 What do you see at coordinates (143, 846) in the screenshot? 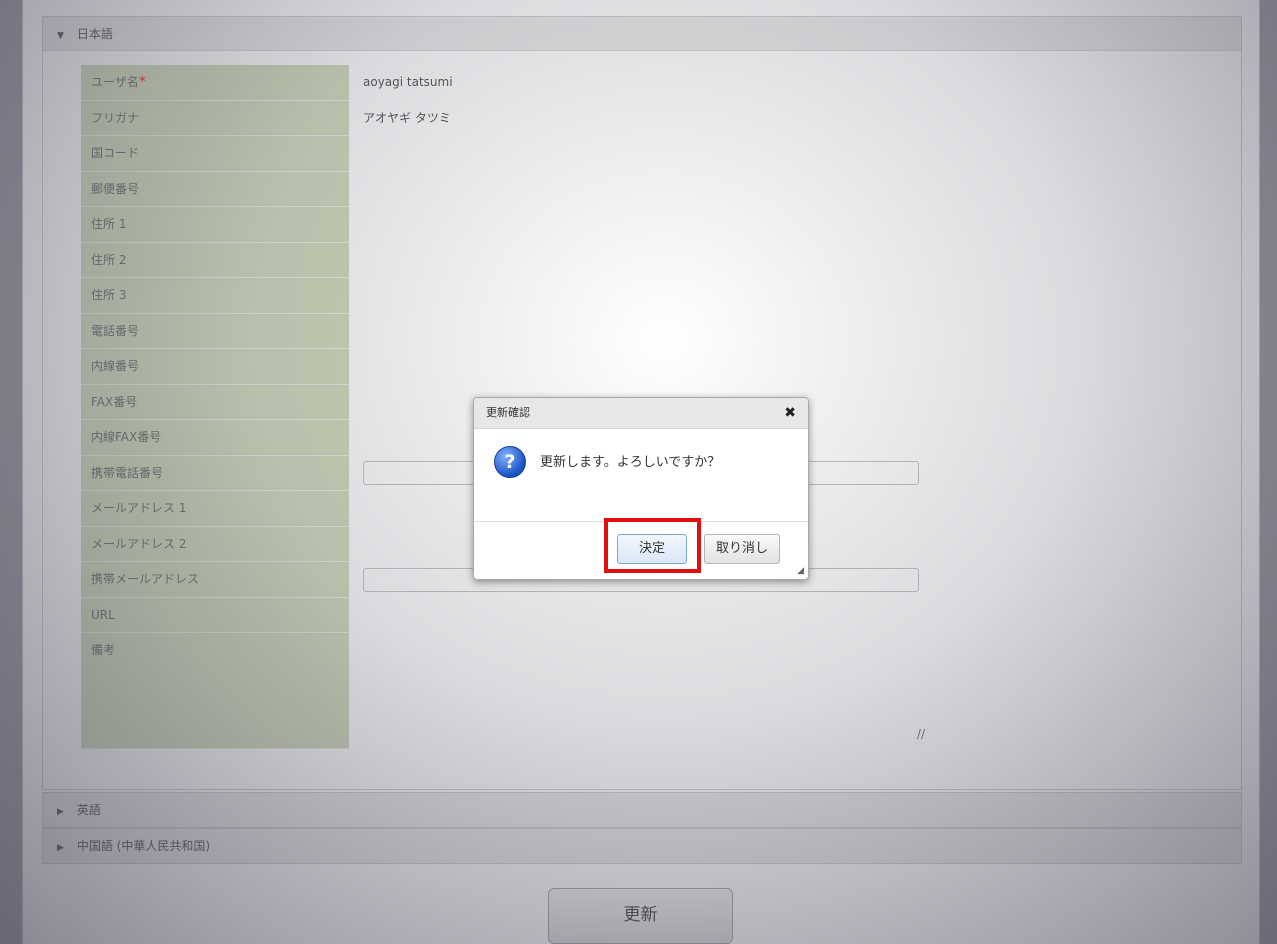
I see `section-title-chinese: 中国語 (中華人民共和国)` at bounding box center [143, 846].